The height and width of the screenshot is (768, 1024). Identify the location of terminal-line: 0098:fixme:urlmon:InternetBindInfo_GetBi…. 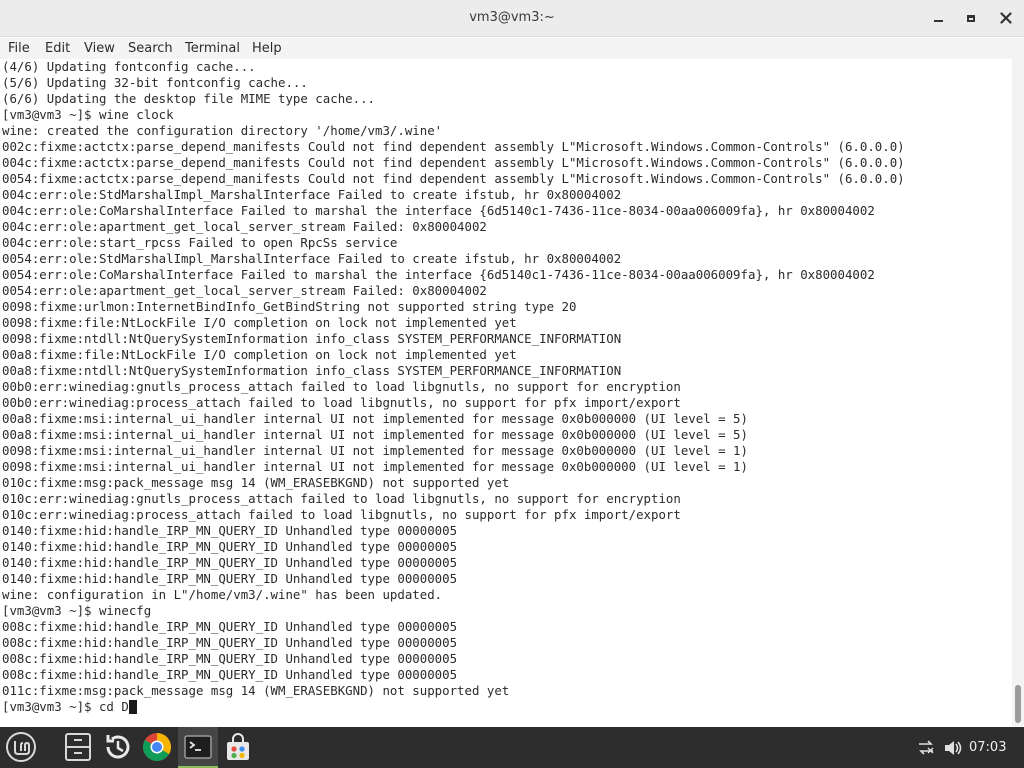
(289, 306).